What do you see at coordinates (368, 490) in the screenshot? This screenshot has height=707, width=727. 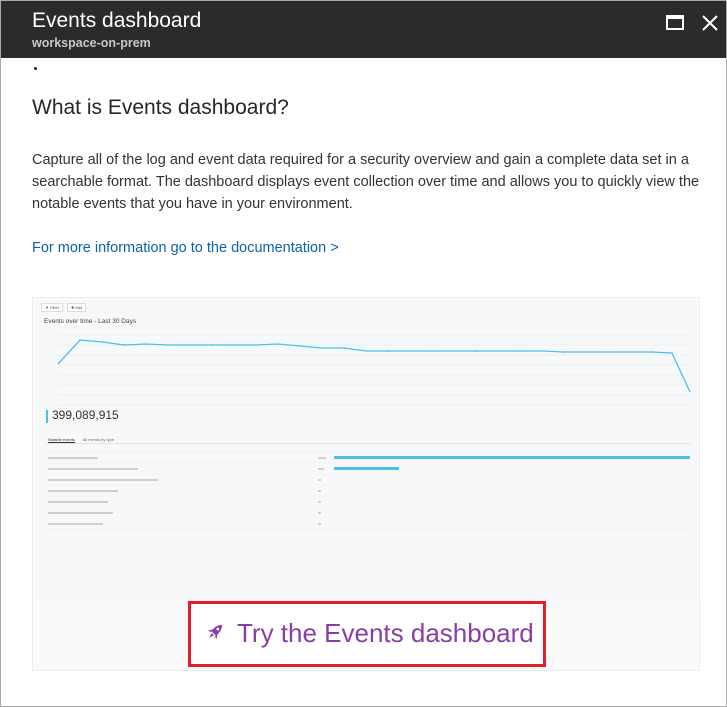 I see `preview-events-table` at bounding box center [368, 490].